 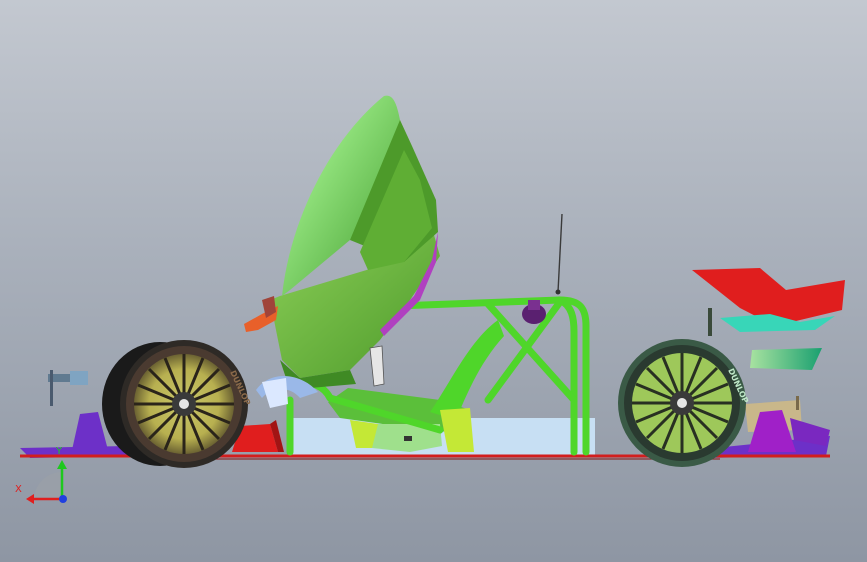 I want to click on triad-y-label: Y, so click(x=59, y=451).